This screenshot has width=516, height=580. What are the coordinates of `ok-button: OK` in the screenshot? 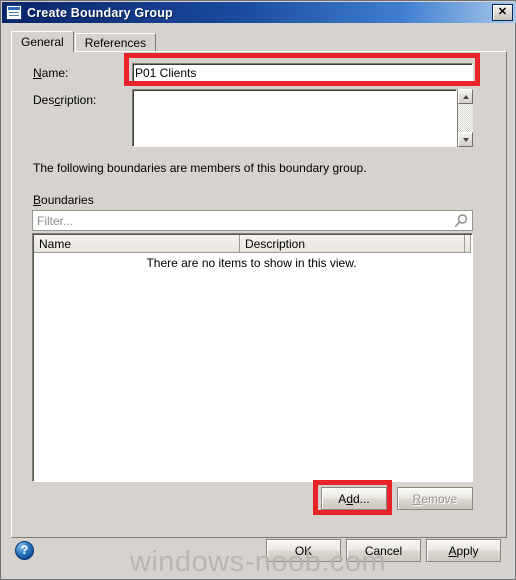 It's located at (303, 550).